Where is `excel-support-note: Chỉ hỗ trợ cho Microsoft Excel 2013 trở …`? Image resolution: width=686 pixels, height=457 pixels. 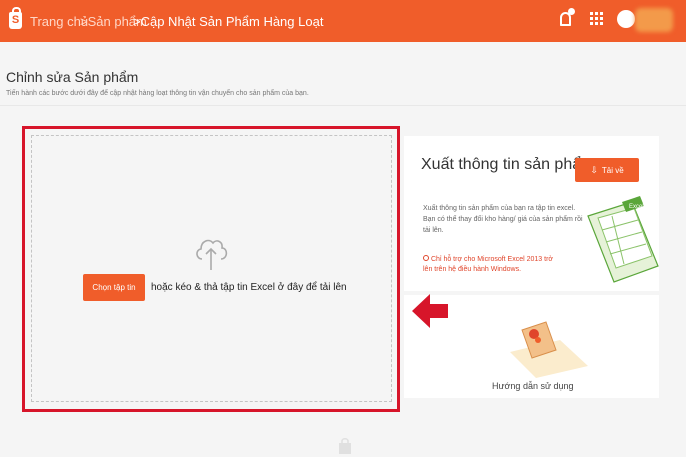 excel-support-note: Chỉ hỗ trợ cho Microsoft Excel 2013 trở … is located at coordinates (493, 265).